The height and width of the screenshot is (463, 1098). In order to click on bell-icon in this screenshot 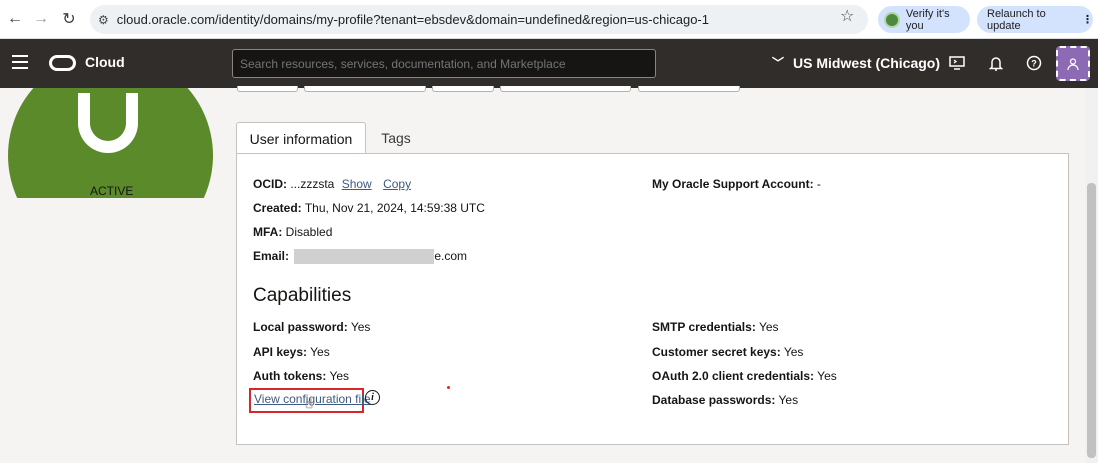, I will do `click(996, 63)`.